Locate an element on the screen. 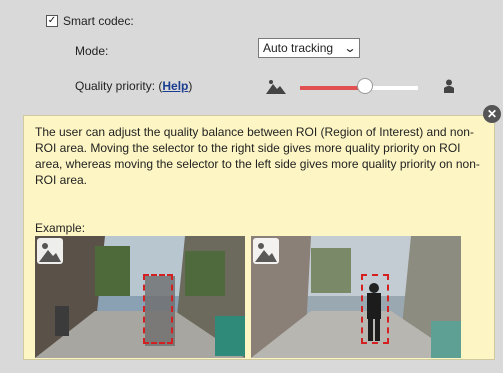 The width and height of the screenshot is (503, 373). roi-box-left is located at coordinates (158, 309).